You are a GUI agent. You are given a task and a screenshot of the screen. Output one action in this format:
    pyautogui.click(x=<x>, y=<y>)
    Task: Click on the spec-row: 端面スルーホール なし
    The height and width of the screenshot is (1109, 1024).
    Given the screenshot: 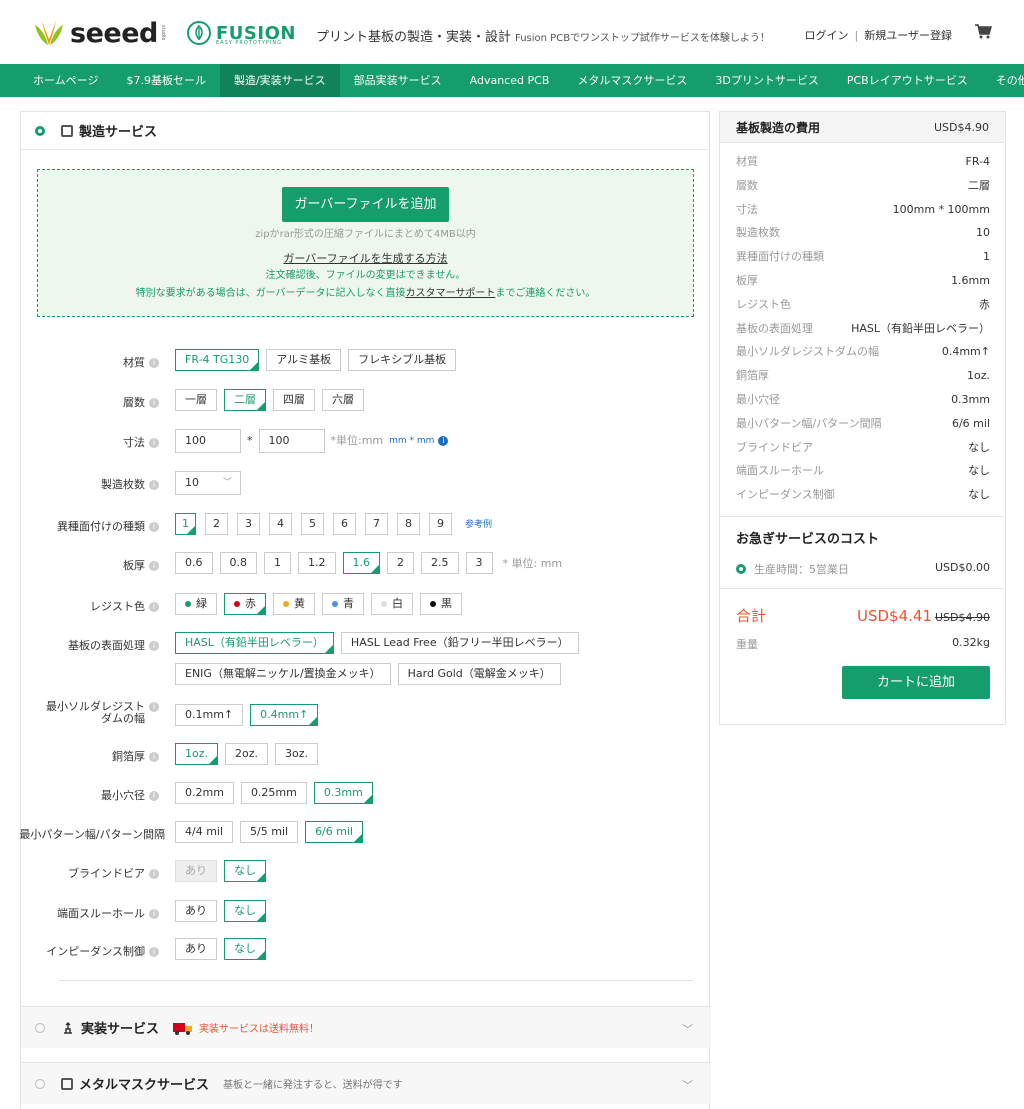 What is the action you would take?
    pyautogui.click(x=863, y=471)
    